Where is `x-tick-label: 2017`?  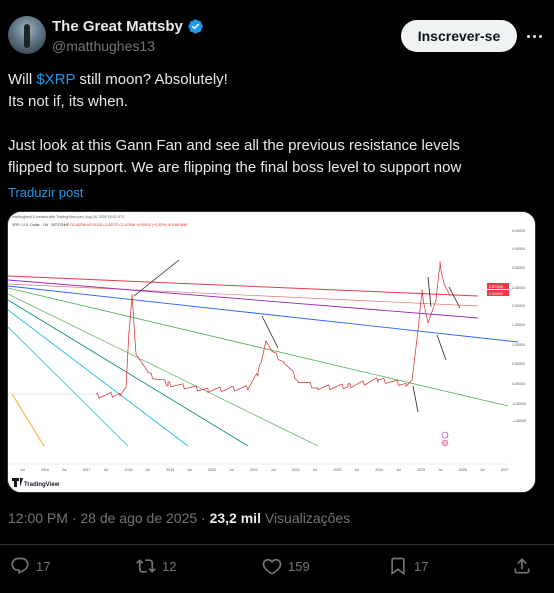 x-tick-label: 2017 is located at coordinates (87, 470).